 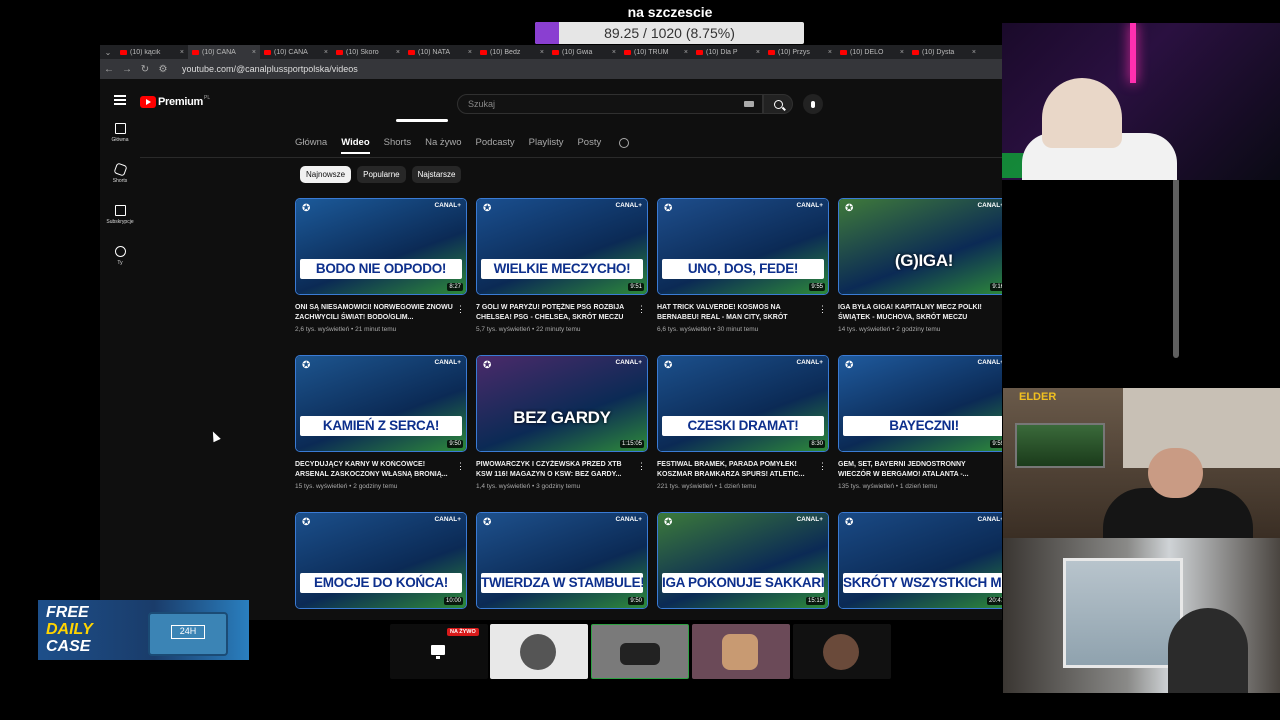 What do you see at coordinates (381, 560) in the screenshot?
I see `video-thumbnail: ✪ CANAL+ EMOCJE DO KOŃCA! 10:00` at bounding box center [381, 560].